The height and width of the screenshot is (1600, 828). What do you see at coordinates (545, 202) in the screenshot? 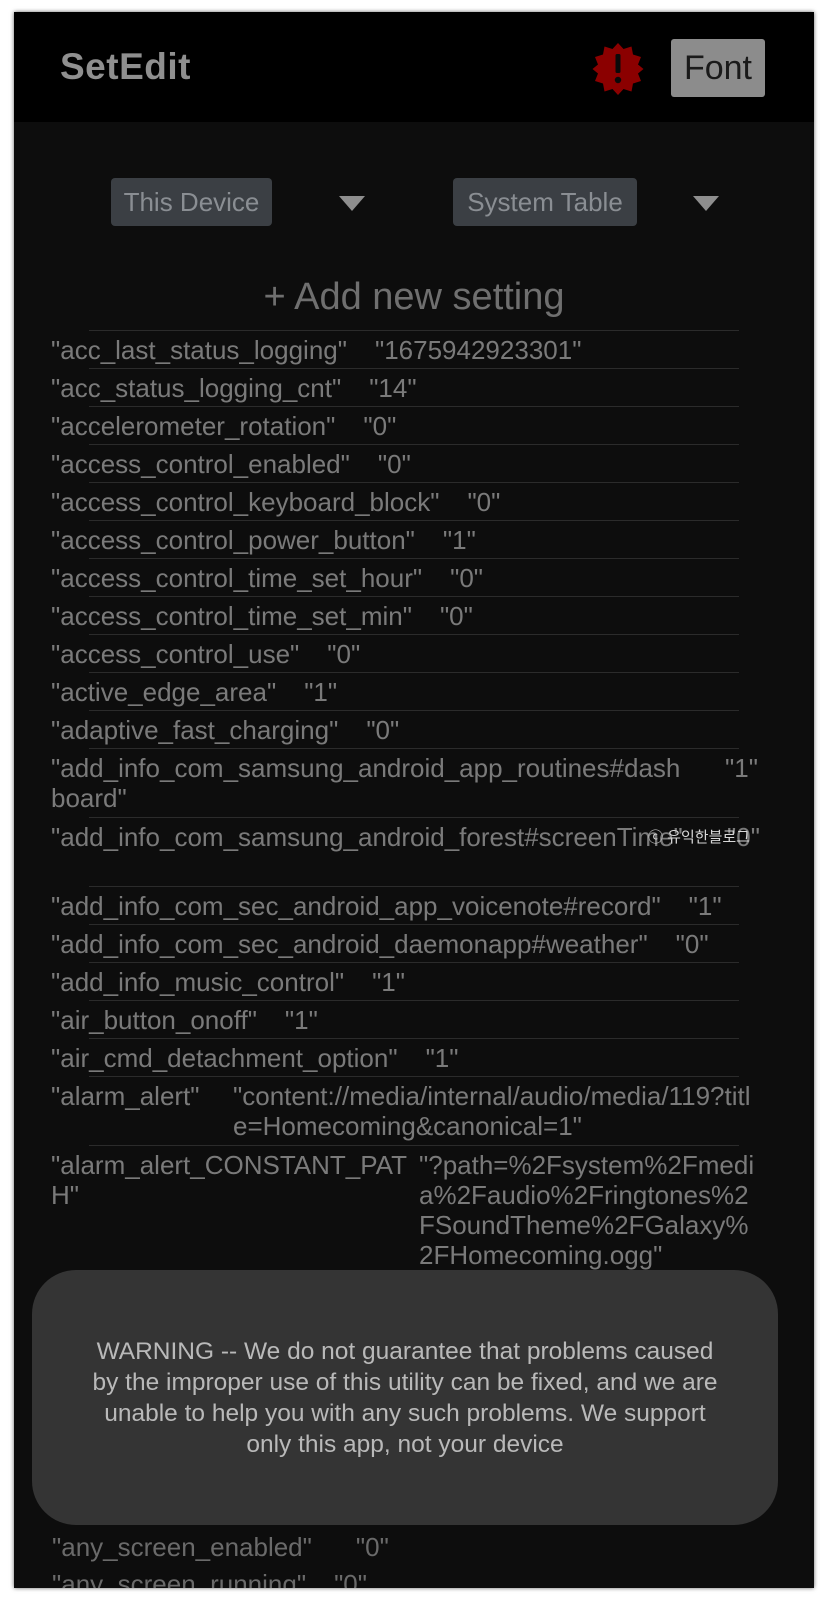
I see `table-select: System Table` at bounding box center [545, 202].